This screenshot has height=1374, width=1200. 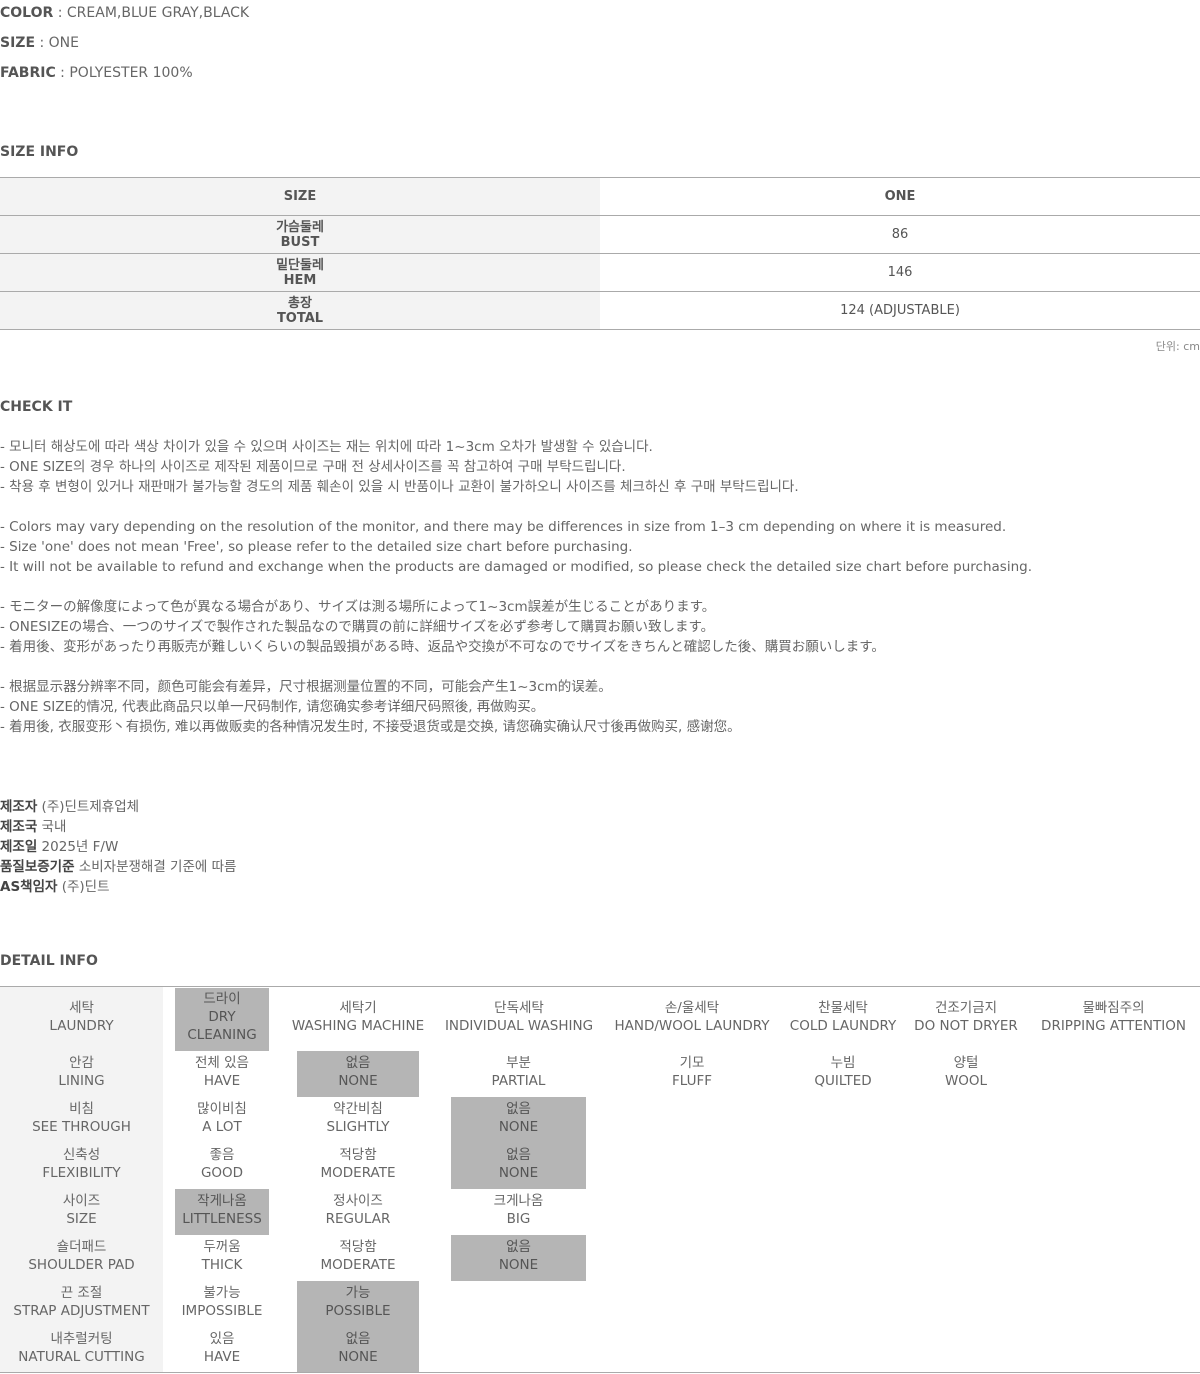 I want to click on spec-fabric: FABRIC : POLYESTER 100%, so click(x=96, y=73).